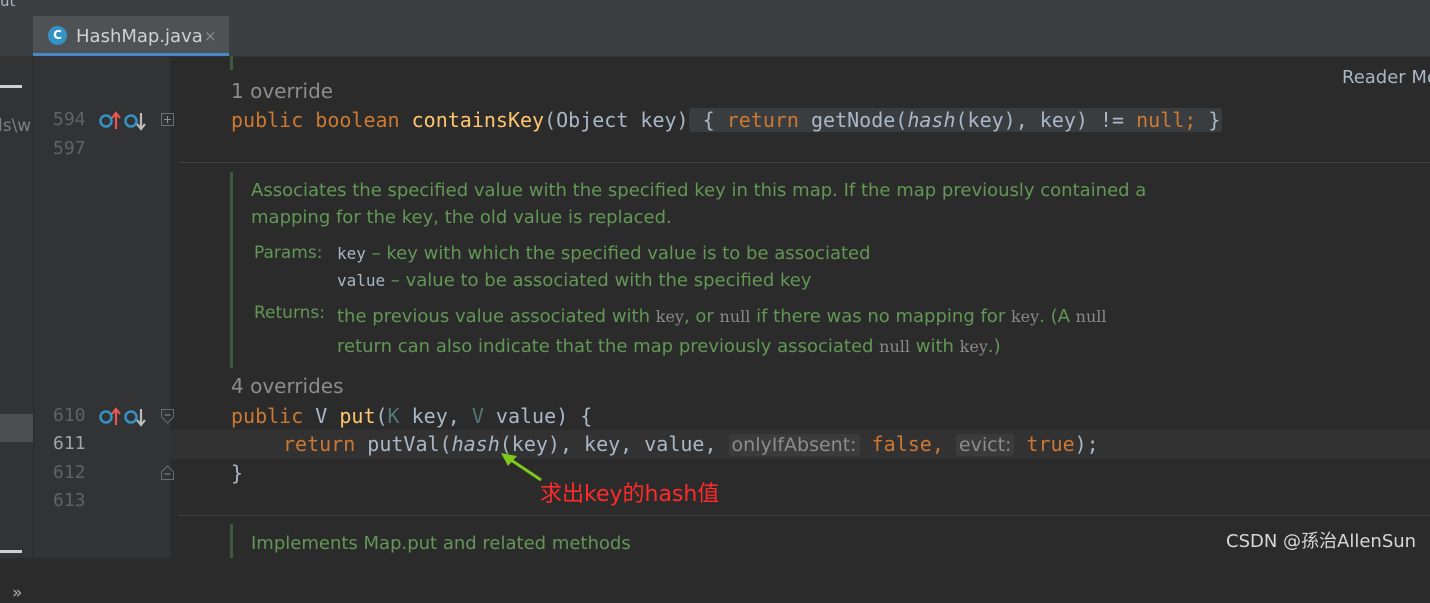  What do you see at coordinates (282, 91) in the screenshot?
I see `override-count: 1 override` at bounding box center [282, 91].